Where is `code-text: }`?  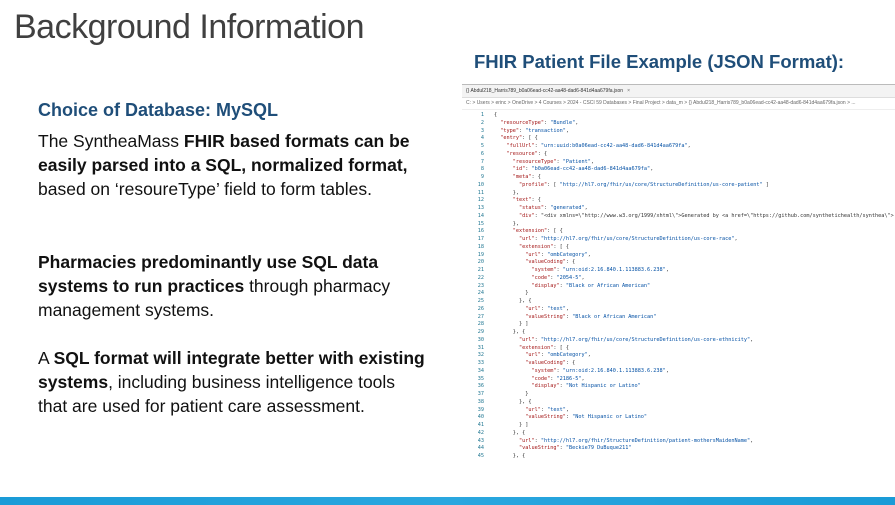 code-text: } is located at coordinates (511, 394).